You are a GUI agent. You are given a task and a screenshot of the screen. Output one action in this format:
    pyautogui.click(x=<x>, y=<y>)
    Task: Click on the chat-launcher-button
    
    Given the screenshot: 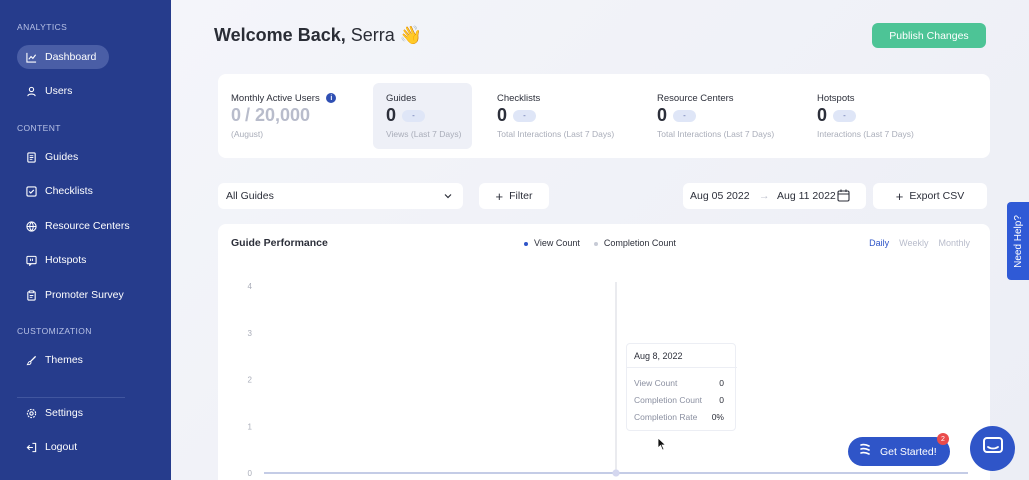 What is the action you would take?
    pyautogui.click(x=992, y=448)
    